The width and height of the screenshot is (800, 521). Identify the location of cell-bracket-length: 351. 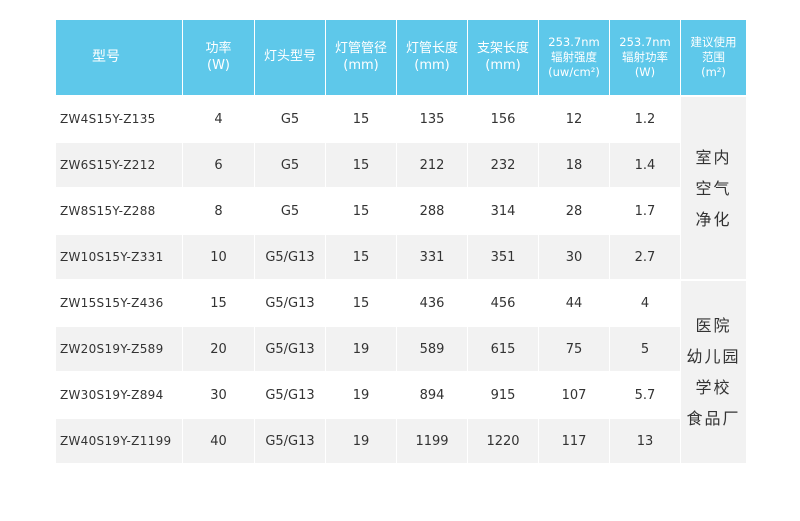
(502, 256).